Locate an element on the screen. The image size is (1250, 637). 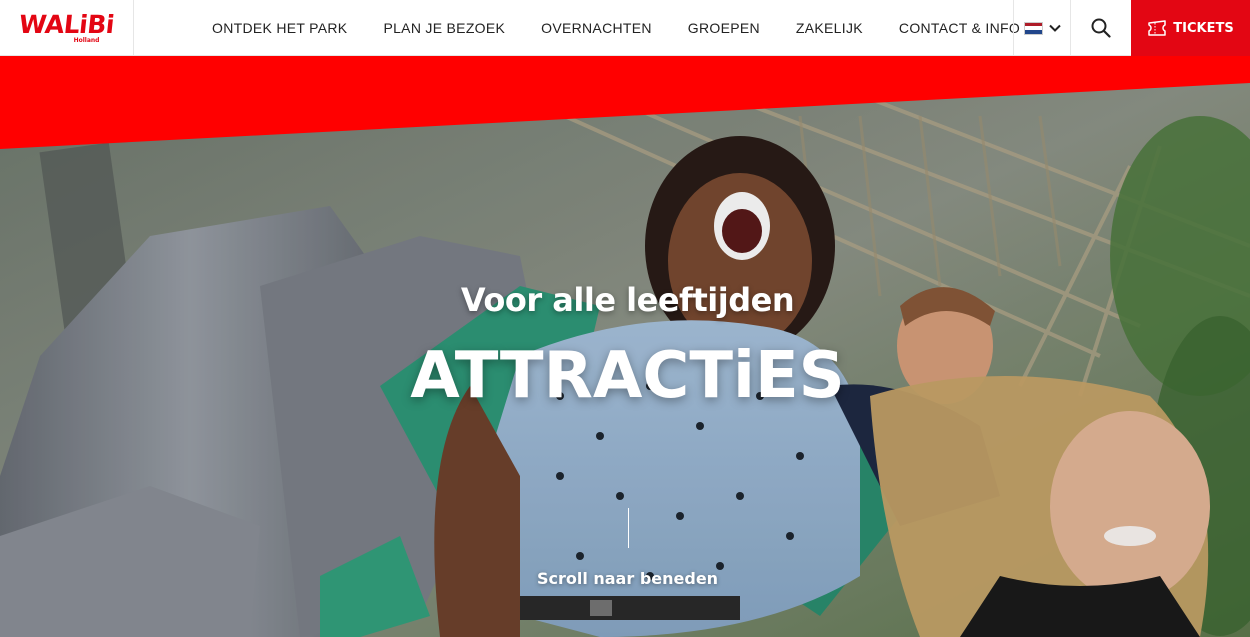
language-selector is located at coordinates (1042, 28).